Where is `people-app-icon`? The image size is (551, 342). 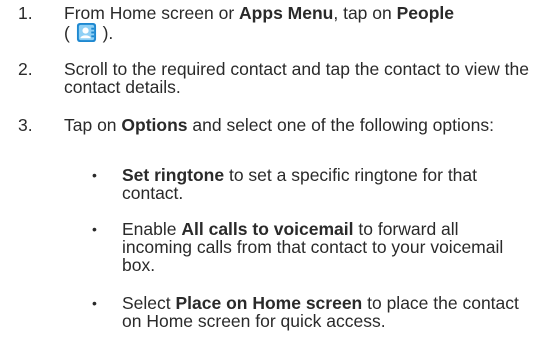
people-app-icon is located at coordinates (86, 32).